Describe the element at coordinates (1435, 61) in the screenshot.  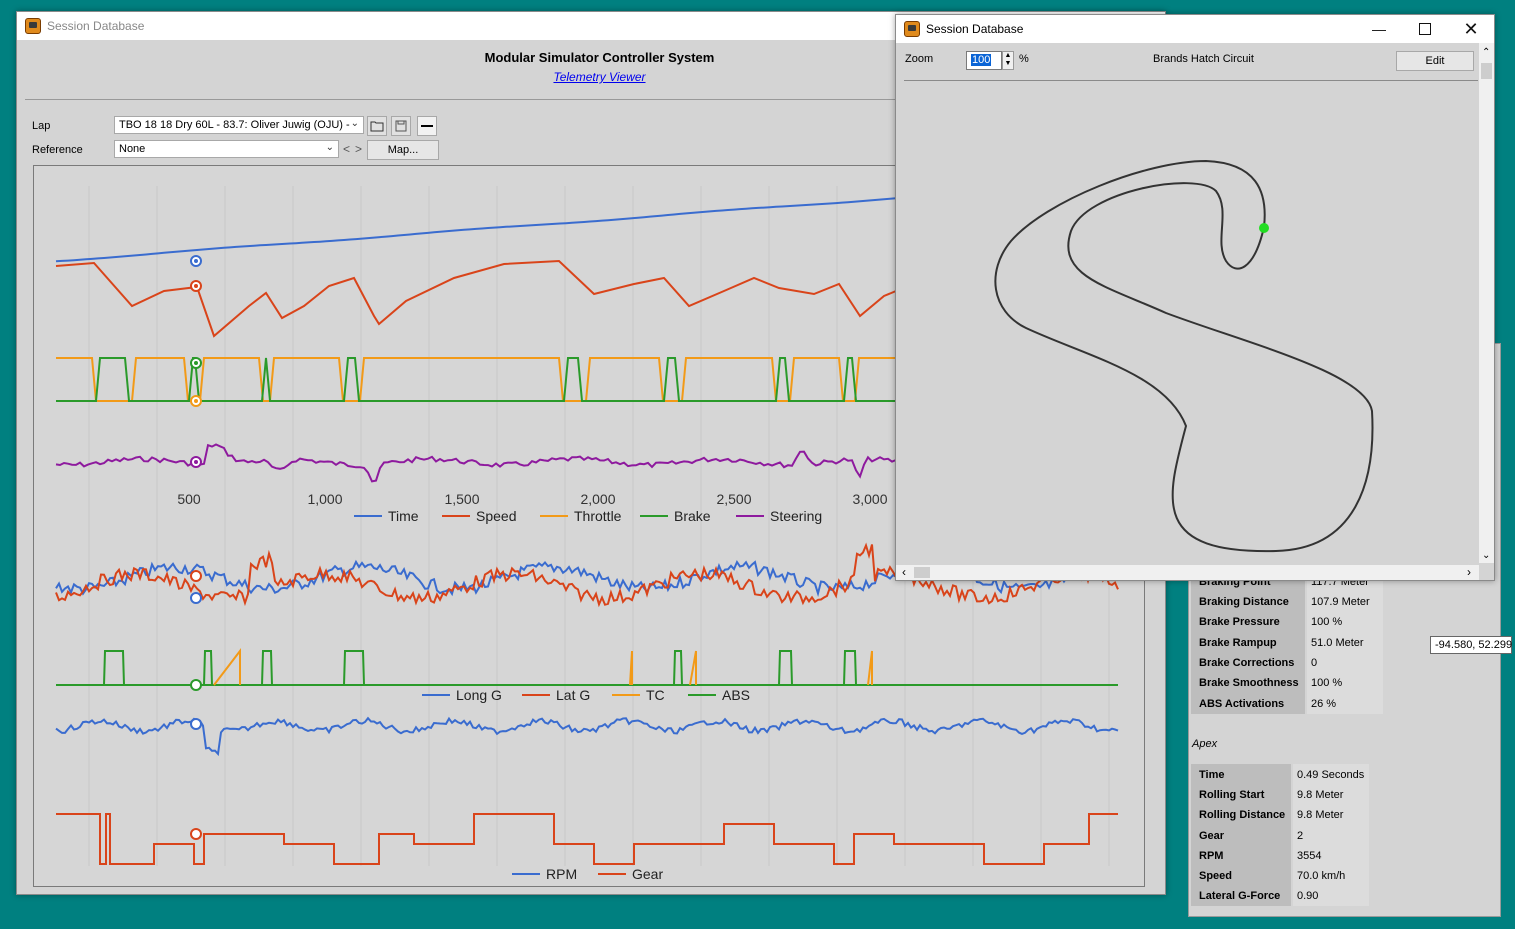
I see `edit-button: Edit` at that location.